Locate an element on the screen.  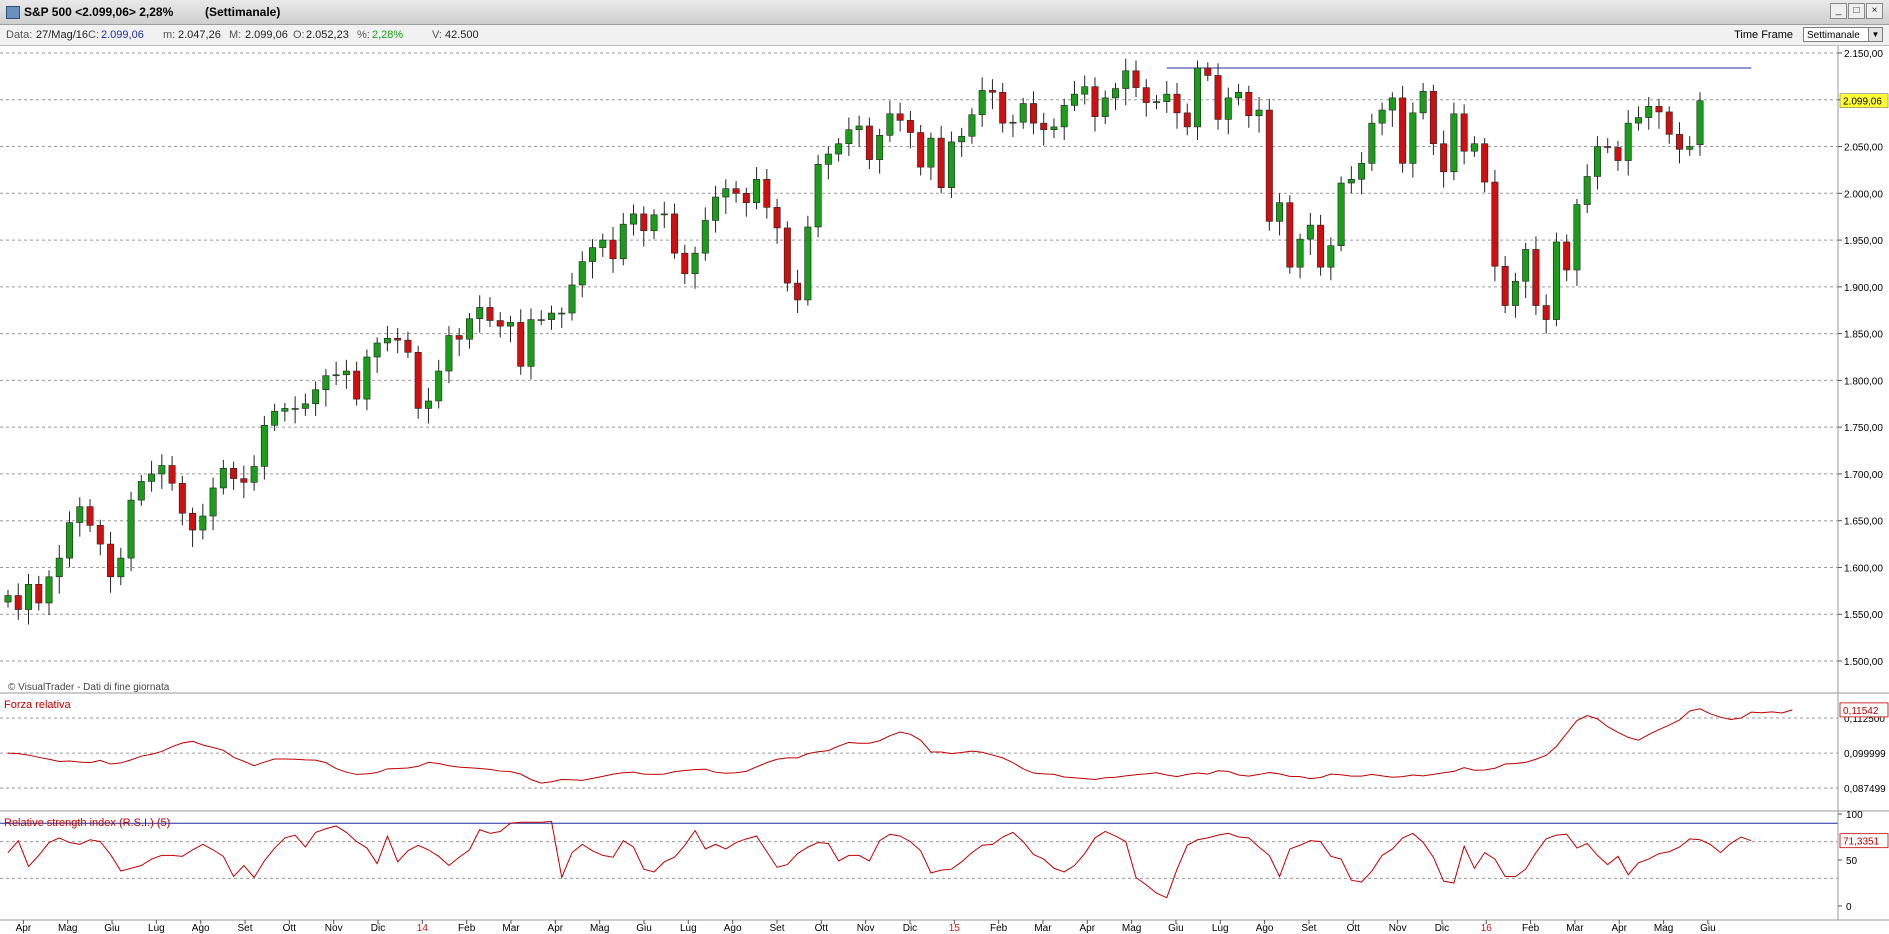
price-tick-label: 1.950,00 is located at coordinates (1863, 241).